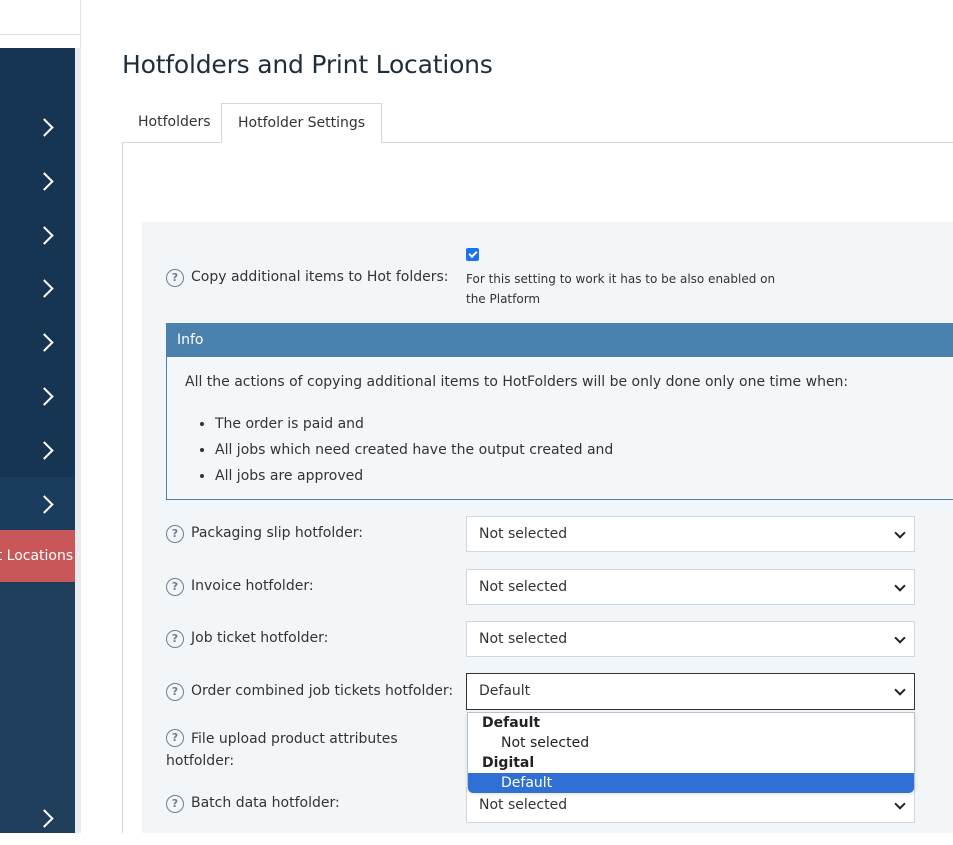 The image size is (953, 845). Describe the element at coordinates (690, 534) in the screenshot. I see `packaging-slip-select: Not selected` at that location.